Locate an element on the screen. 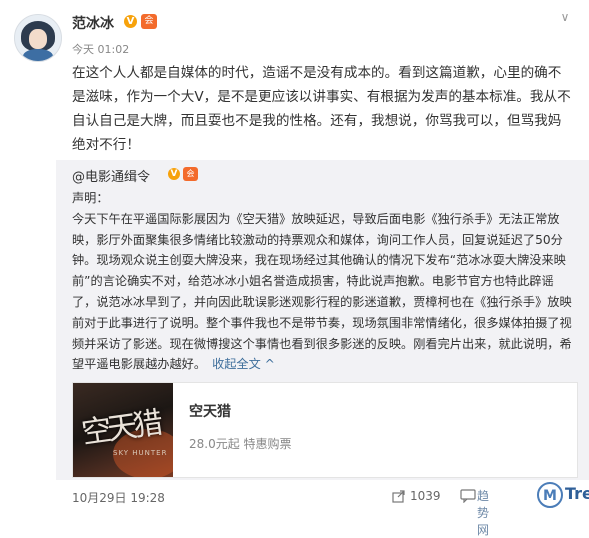 The width and height of the screenshot is (589, 538). movie-poster: 空天猎 SKY HUNTER is located at coordinates (123, 430).